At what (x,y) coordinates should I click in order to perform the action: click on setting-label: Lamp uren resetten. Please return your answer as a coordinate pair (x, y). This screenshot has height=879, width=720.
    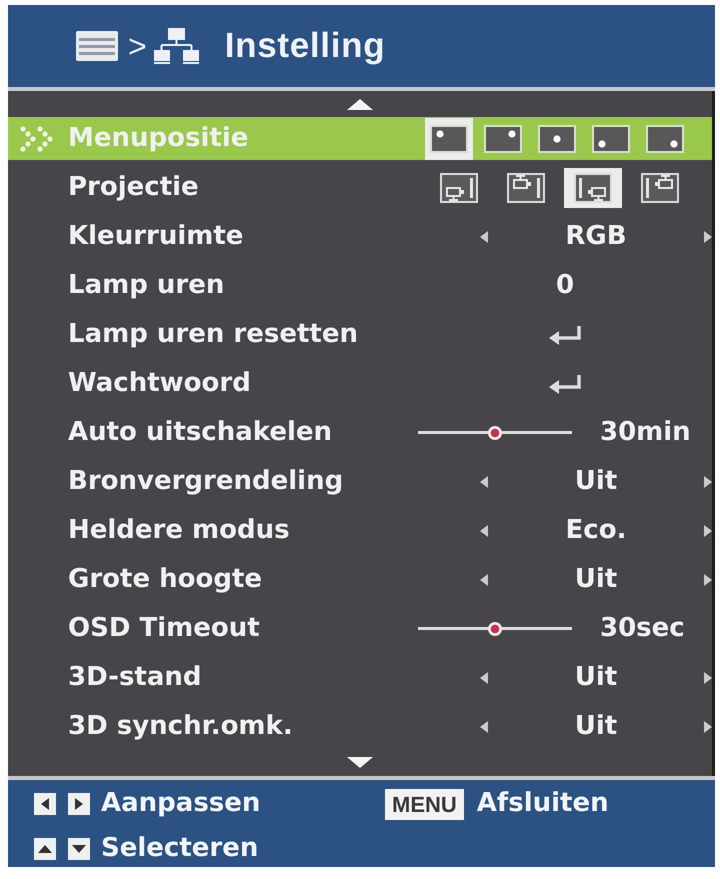
    Looking at the image, I should click on (213, 334).